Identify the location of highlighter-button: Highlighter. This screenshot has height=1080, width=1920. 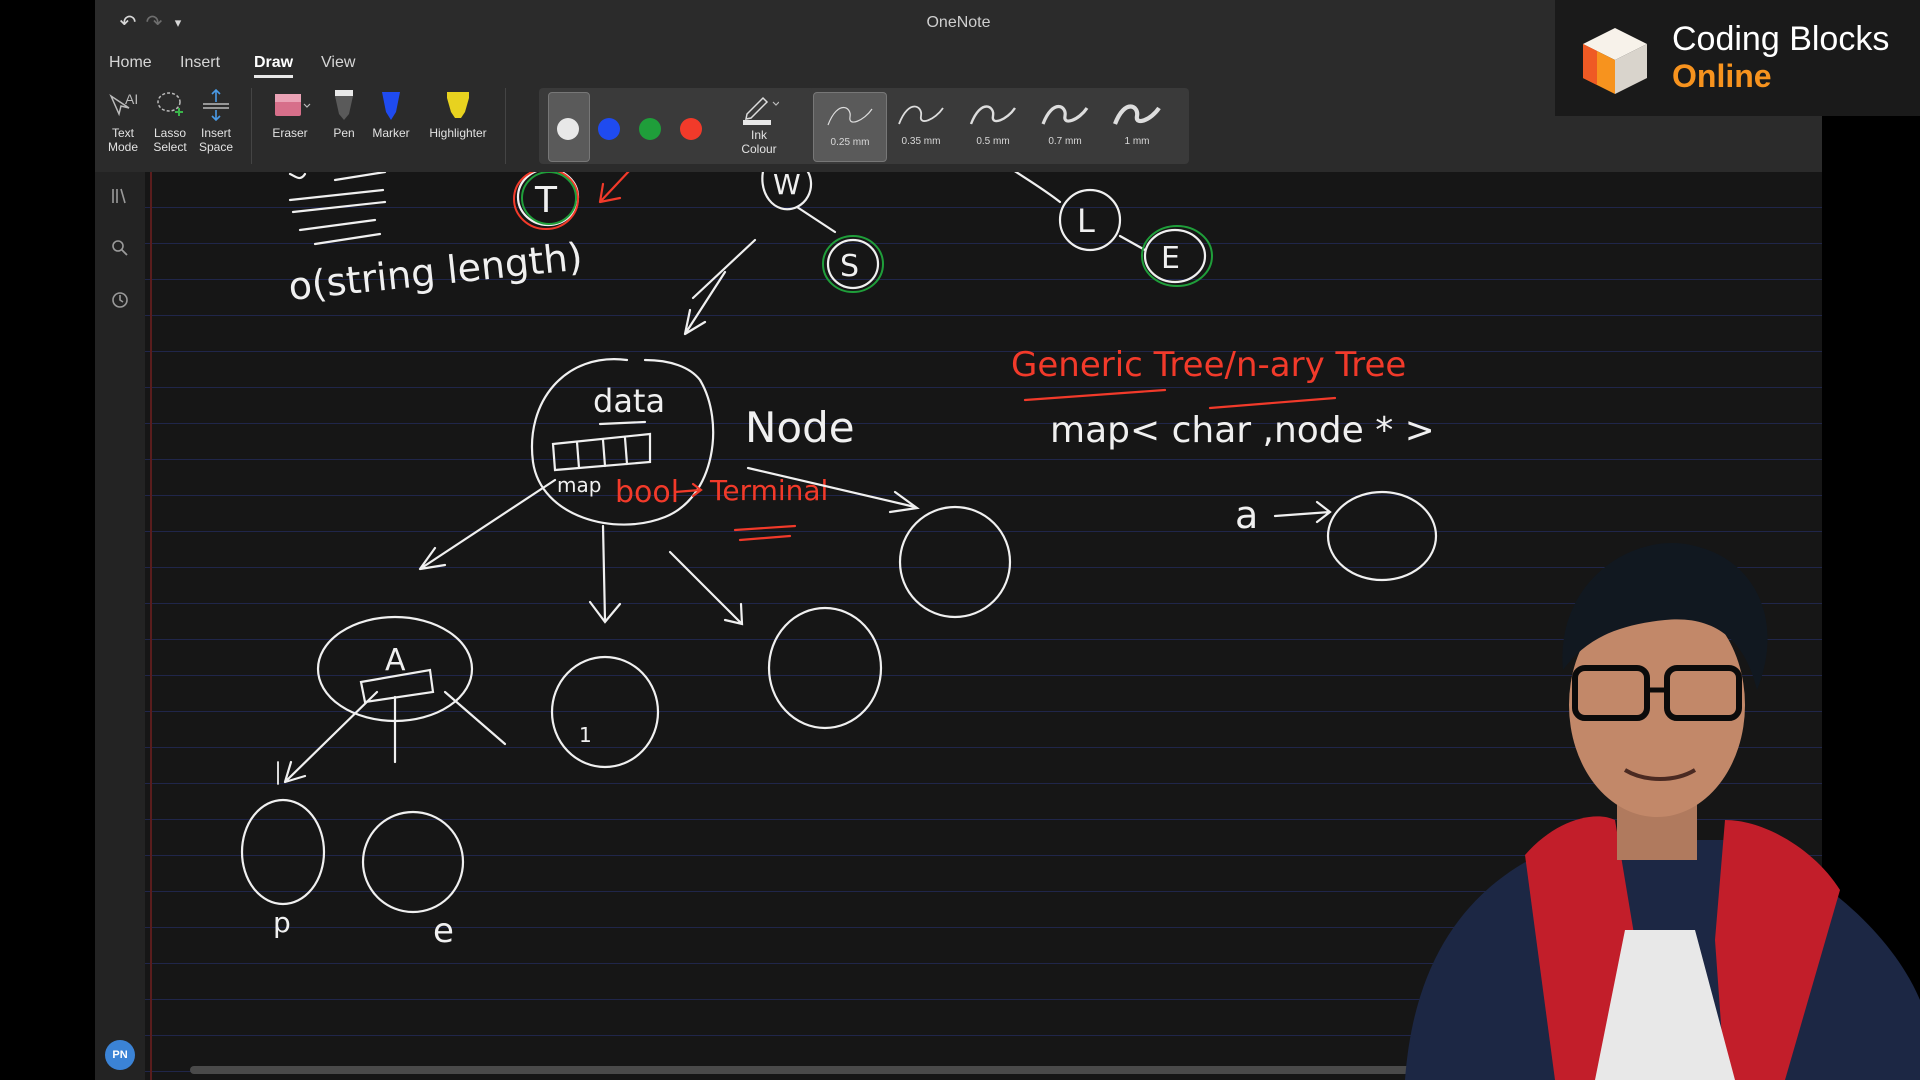
(458, 114).